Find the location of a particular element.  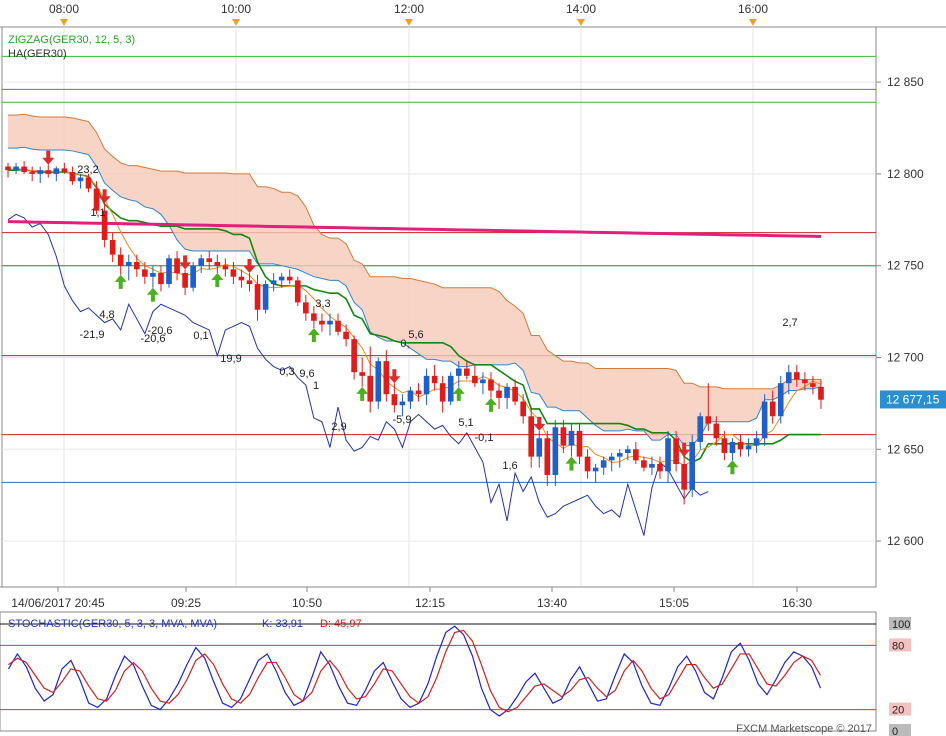

top-time-label: 10:00 is located at coordinates (236, 9).